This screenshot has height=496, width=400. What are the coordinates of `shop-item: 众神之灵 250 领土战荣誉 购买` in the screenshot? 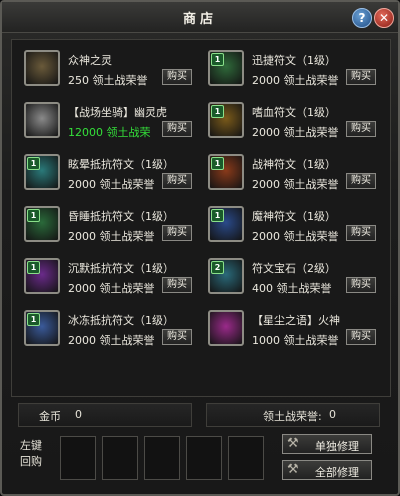 It's located at (108, 69).